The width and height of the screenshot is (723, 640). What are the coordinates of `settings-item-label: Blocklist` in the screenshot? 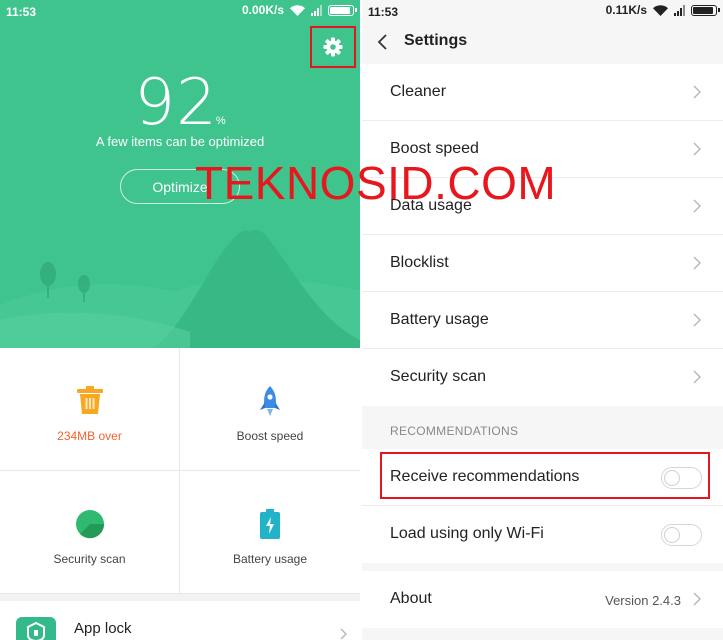 It's located at (419, 262).